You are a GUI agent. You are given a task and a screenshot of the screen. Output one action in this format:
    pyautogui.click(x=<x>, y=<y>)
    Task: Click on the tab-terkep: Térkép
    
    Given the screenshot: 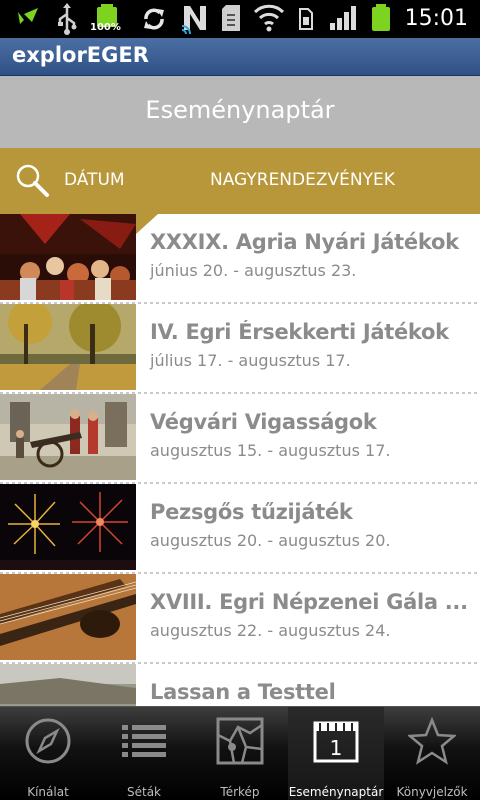 What is the action you would take?
    pyautogui.click(x=240, y=753)
    